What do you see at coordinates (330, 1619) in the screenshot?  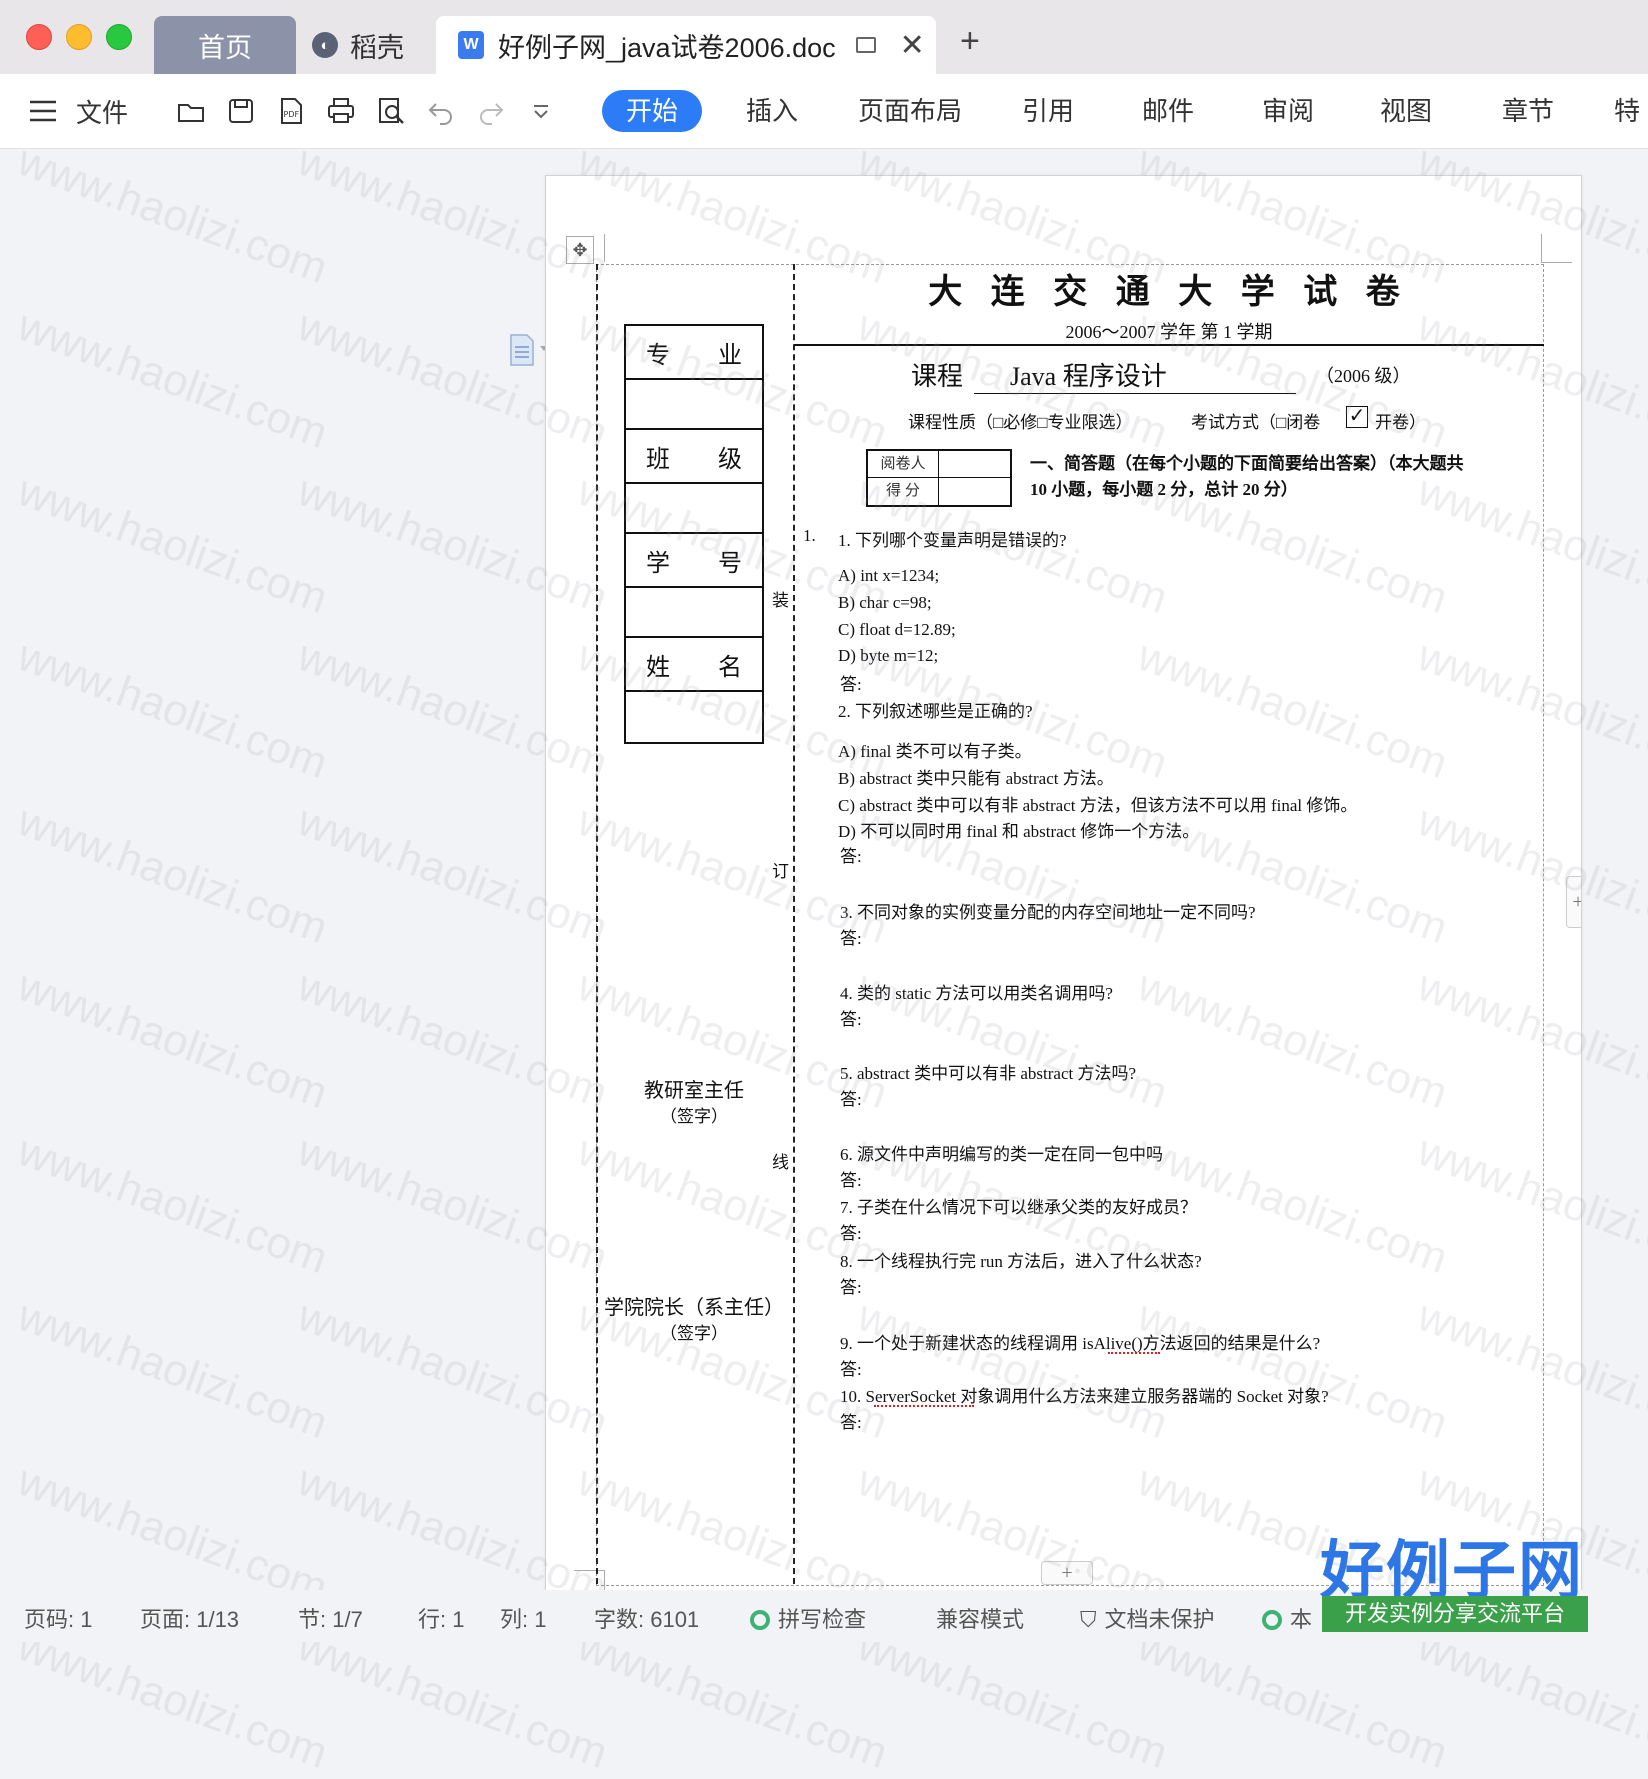 I see `status-section: 节: 1/7` at bounding box center [330, 1619].